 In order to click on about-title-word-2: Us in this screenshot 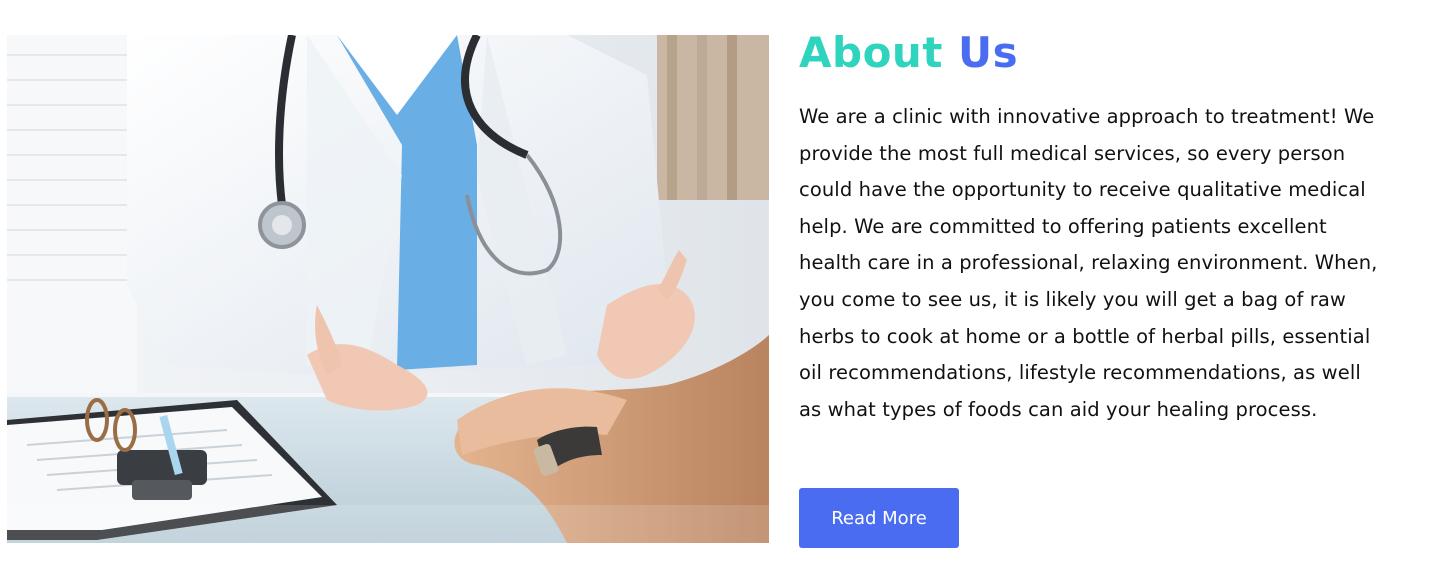, I will do `click(988, 52)`.